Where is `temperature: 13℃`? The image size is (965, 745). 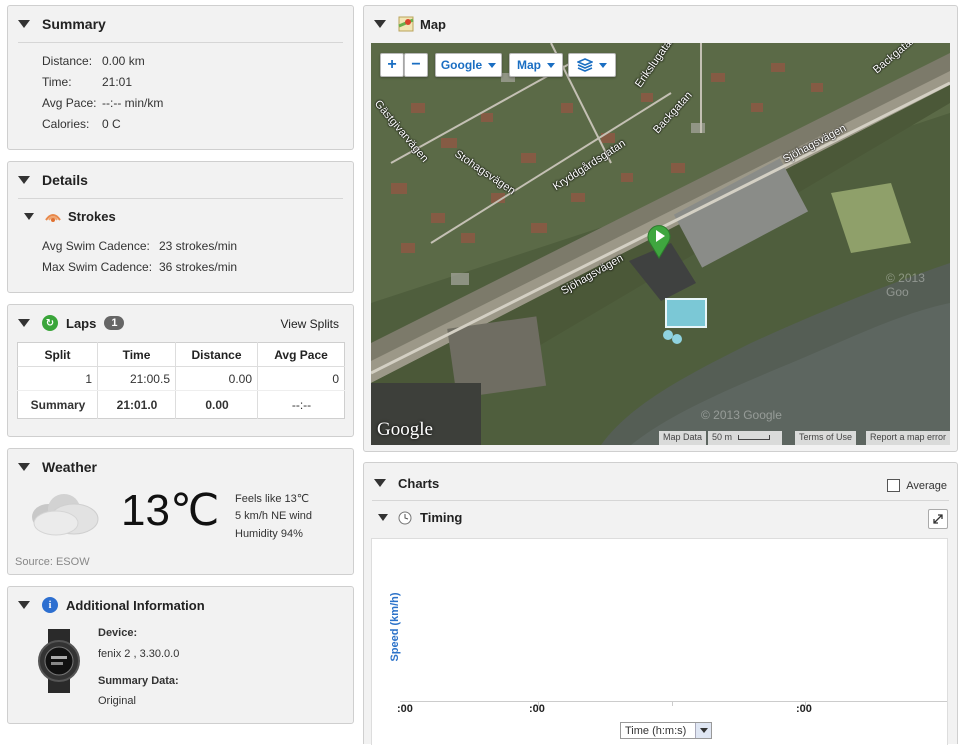
temperature: 13℃ is located at coordinates (170, 510).